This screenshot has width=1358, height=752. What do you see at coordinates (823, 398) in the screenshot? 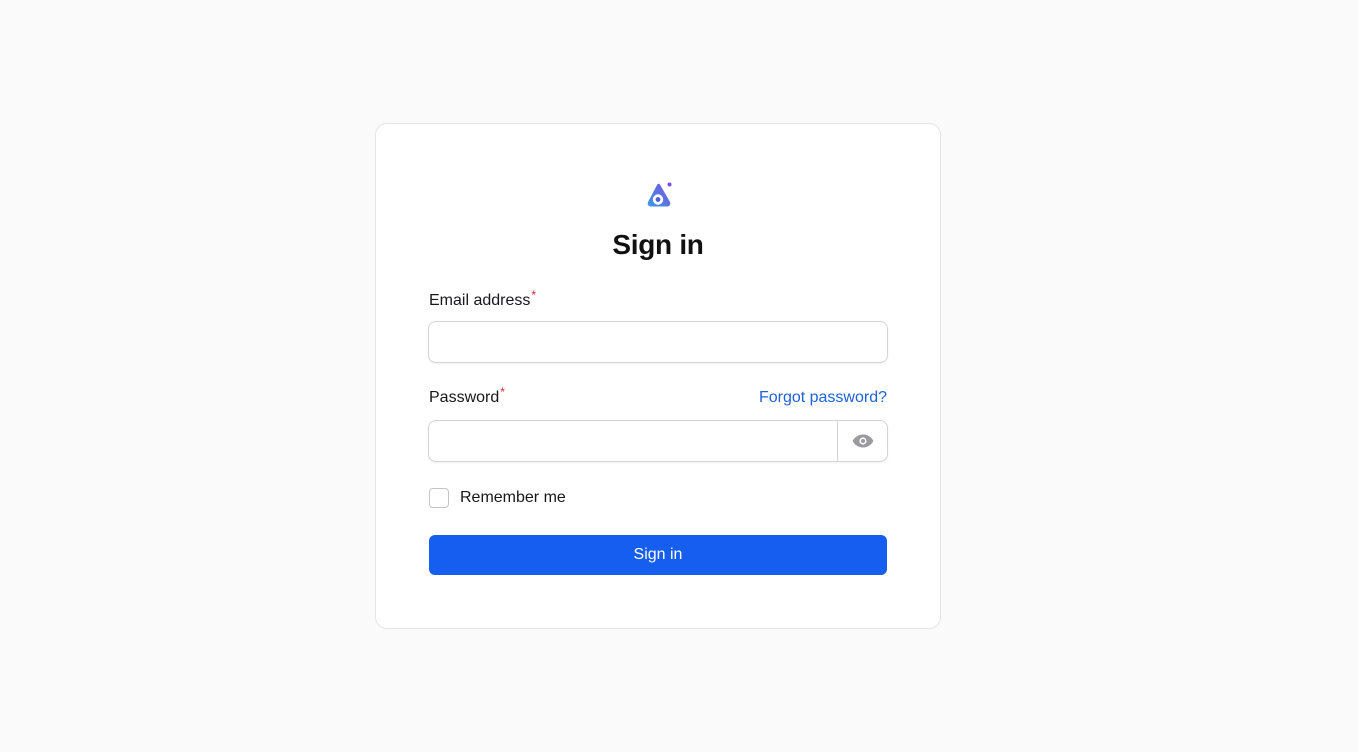
I see `forgot-password-link: Forgot password?` at bounding box center [823, 398].